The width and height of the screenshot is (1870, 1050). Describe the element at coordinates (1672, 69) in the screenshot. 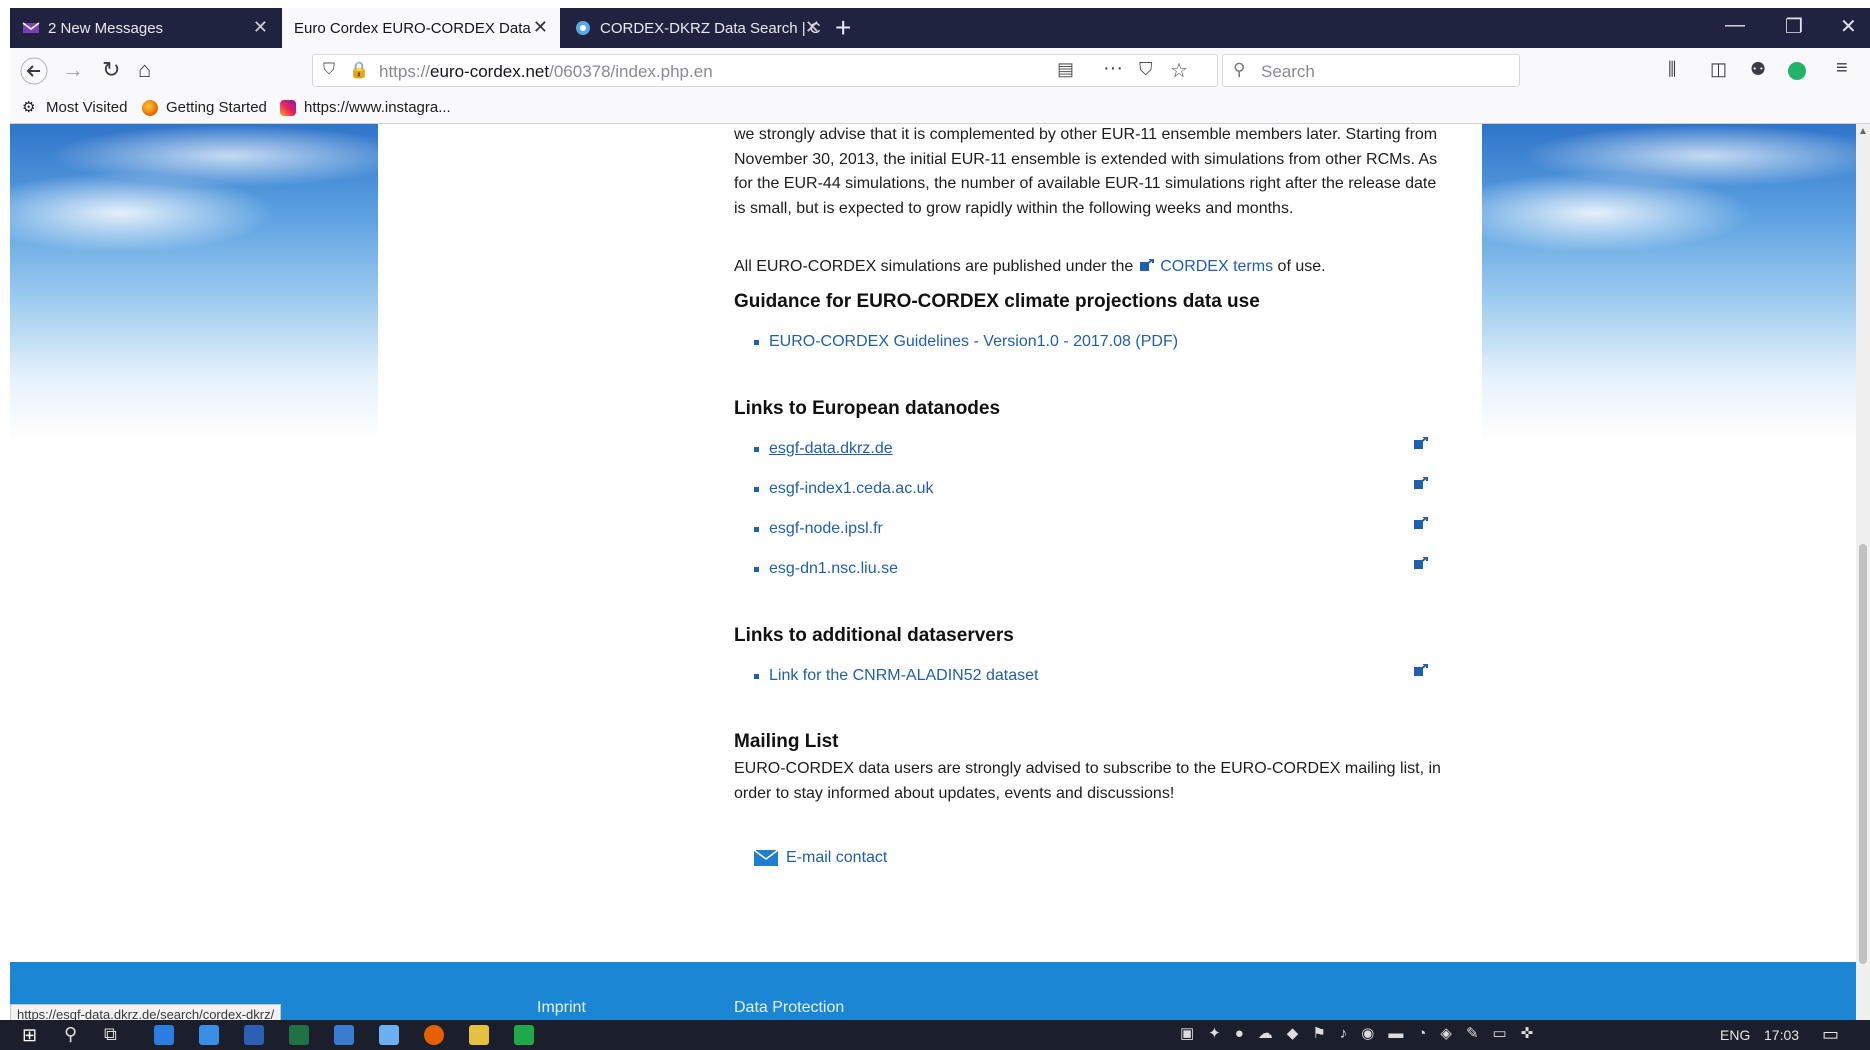

I see `library-icon: ⫼` at that location.